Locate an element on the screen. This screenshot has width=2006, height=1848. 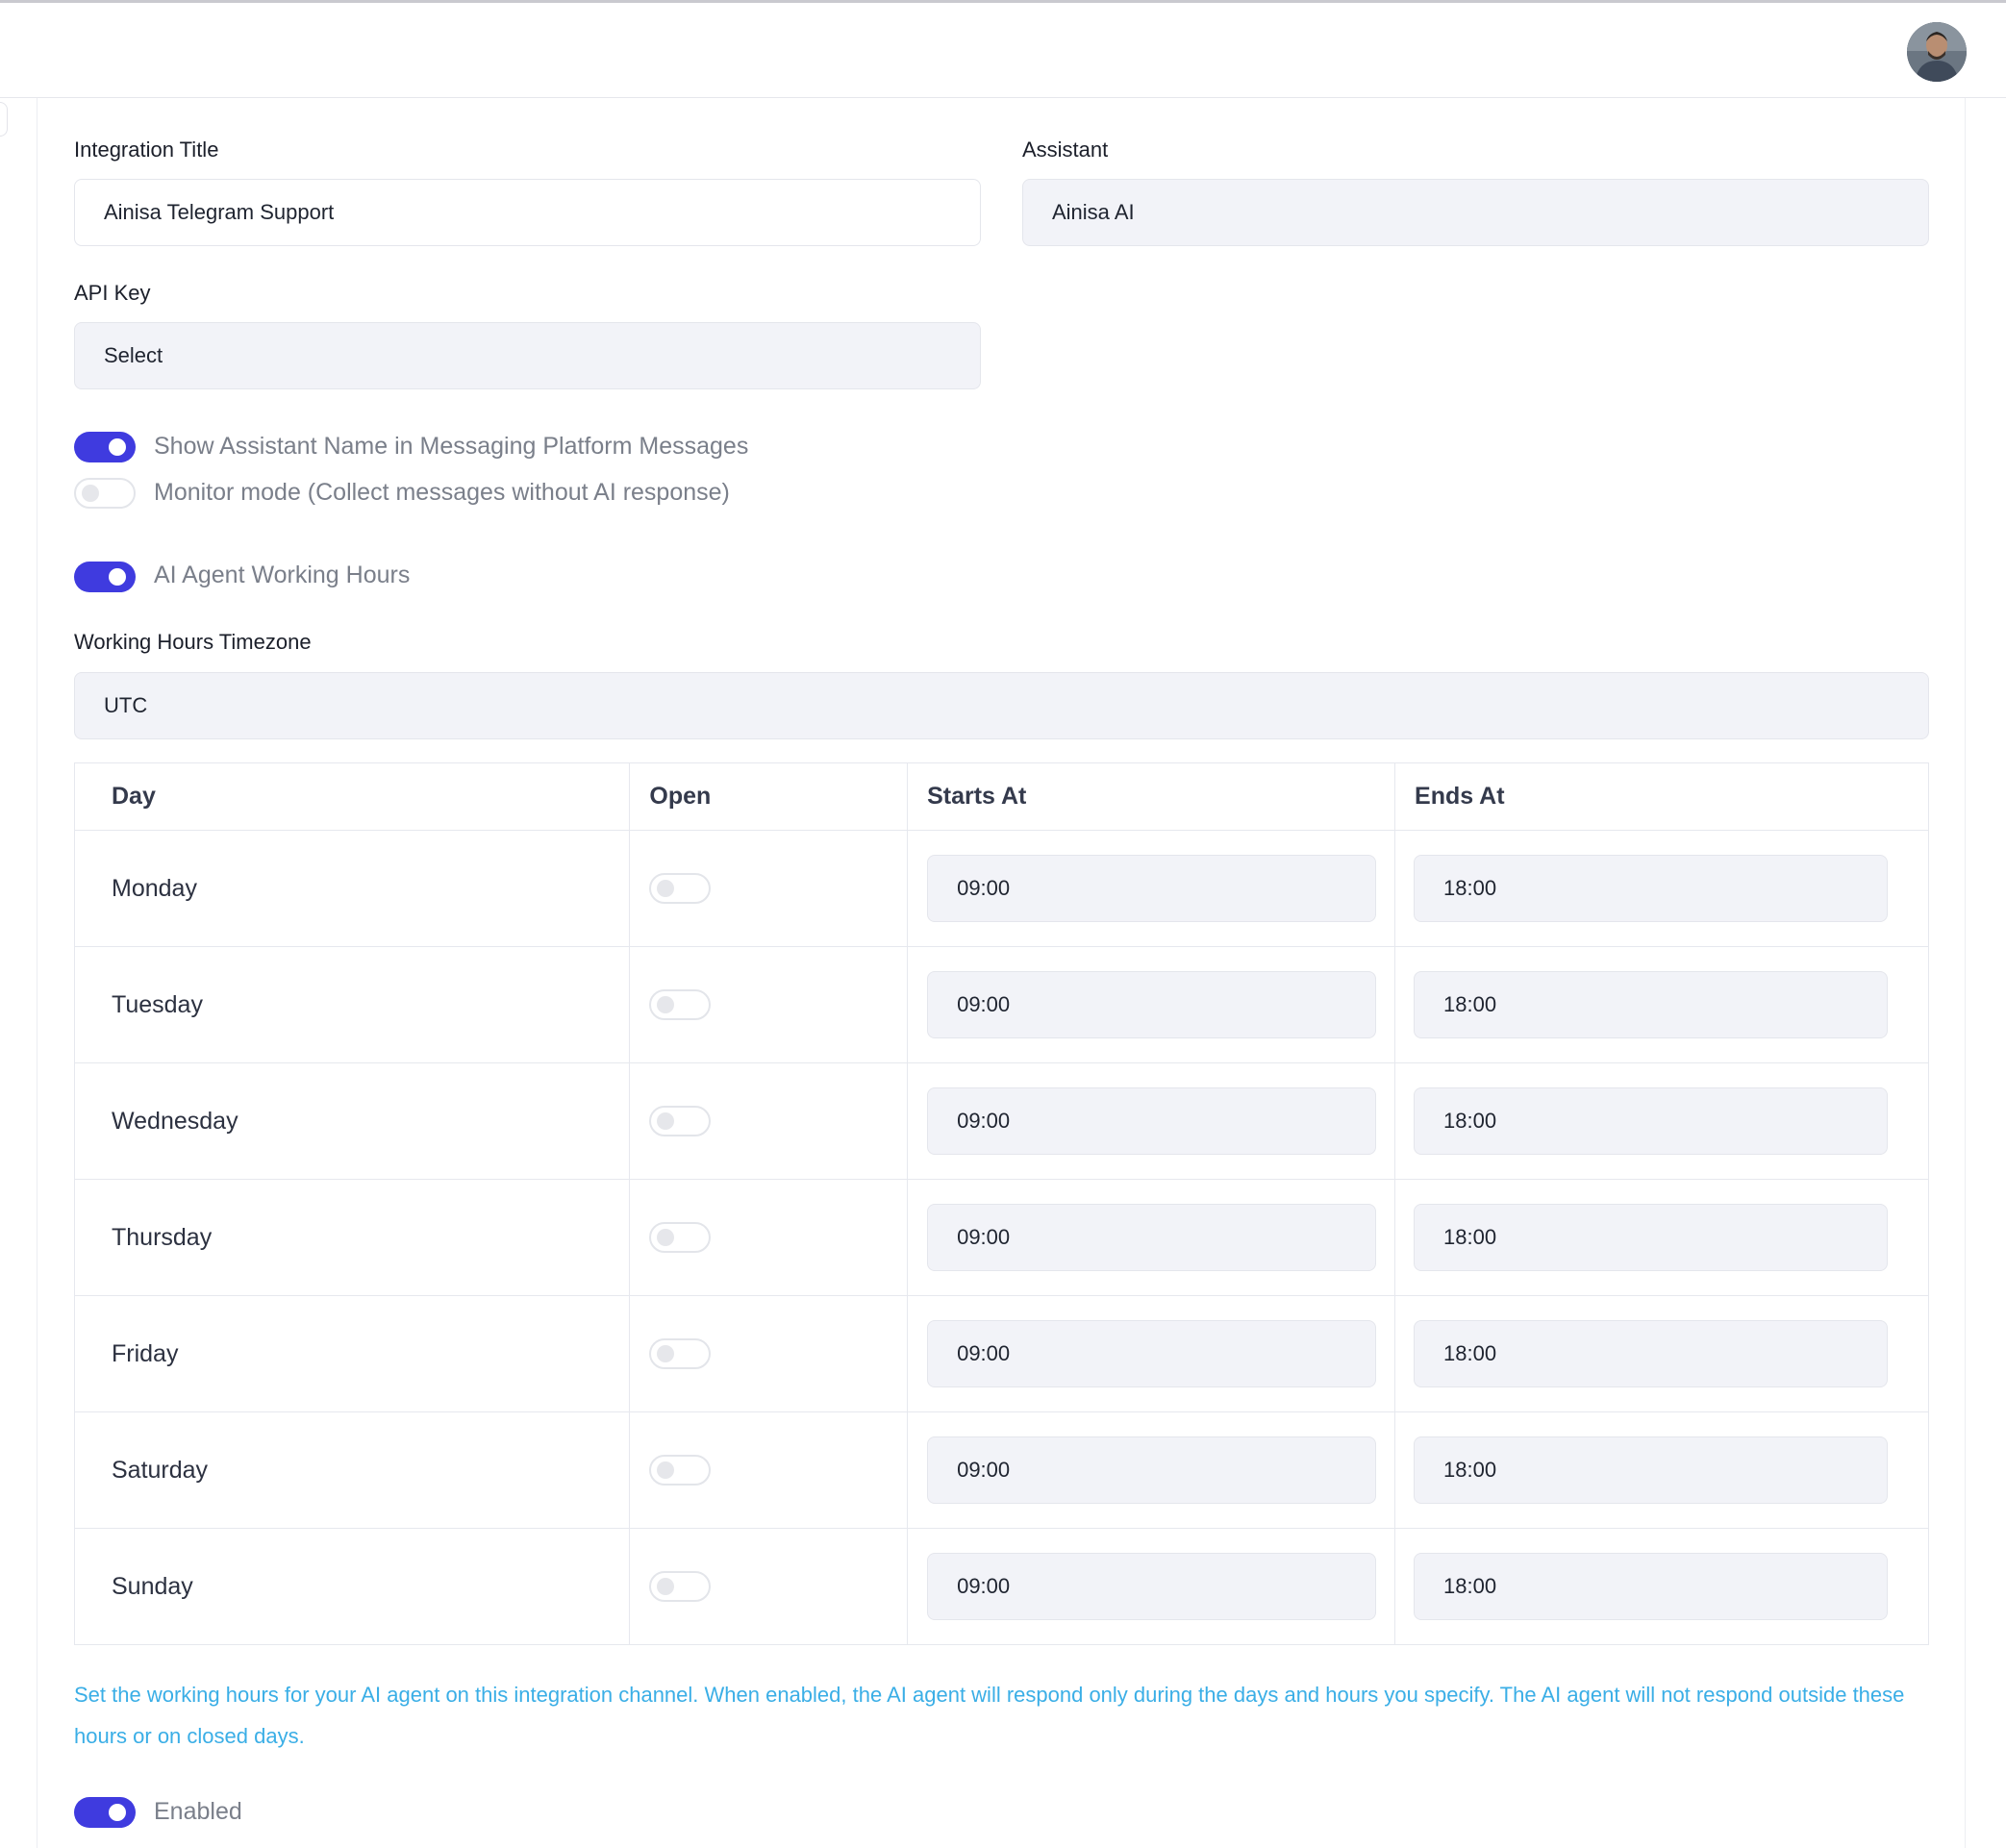
card-left-border is located at coordinates (37, 973).